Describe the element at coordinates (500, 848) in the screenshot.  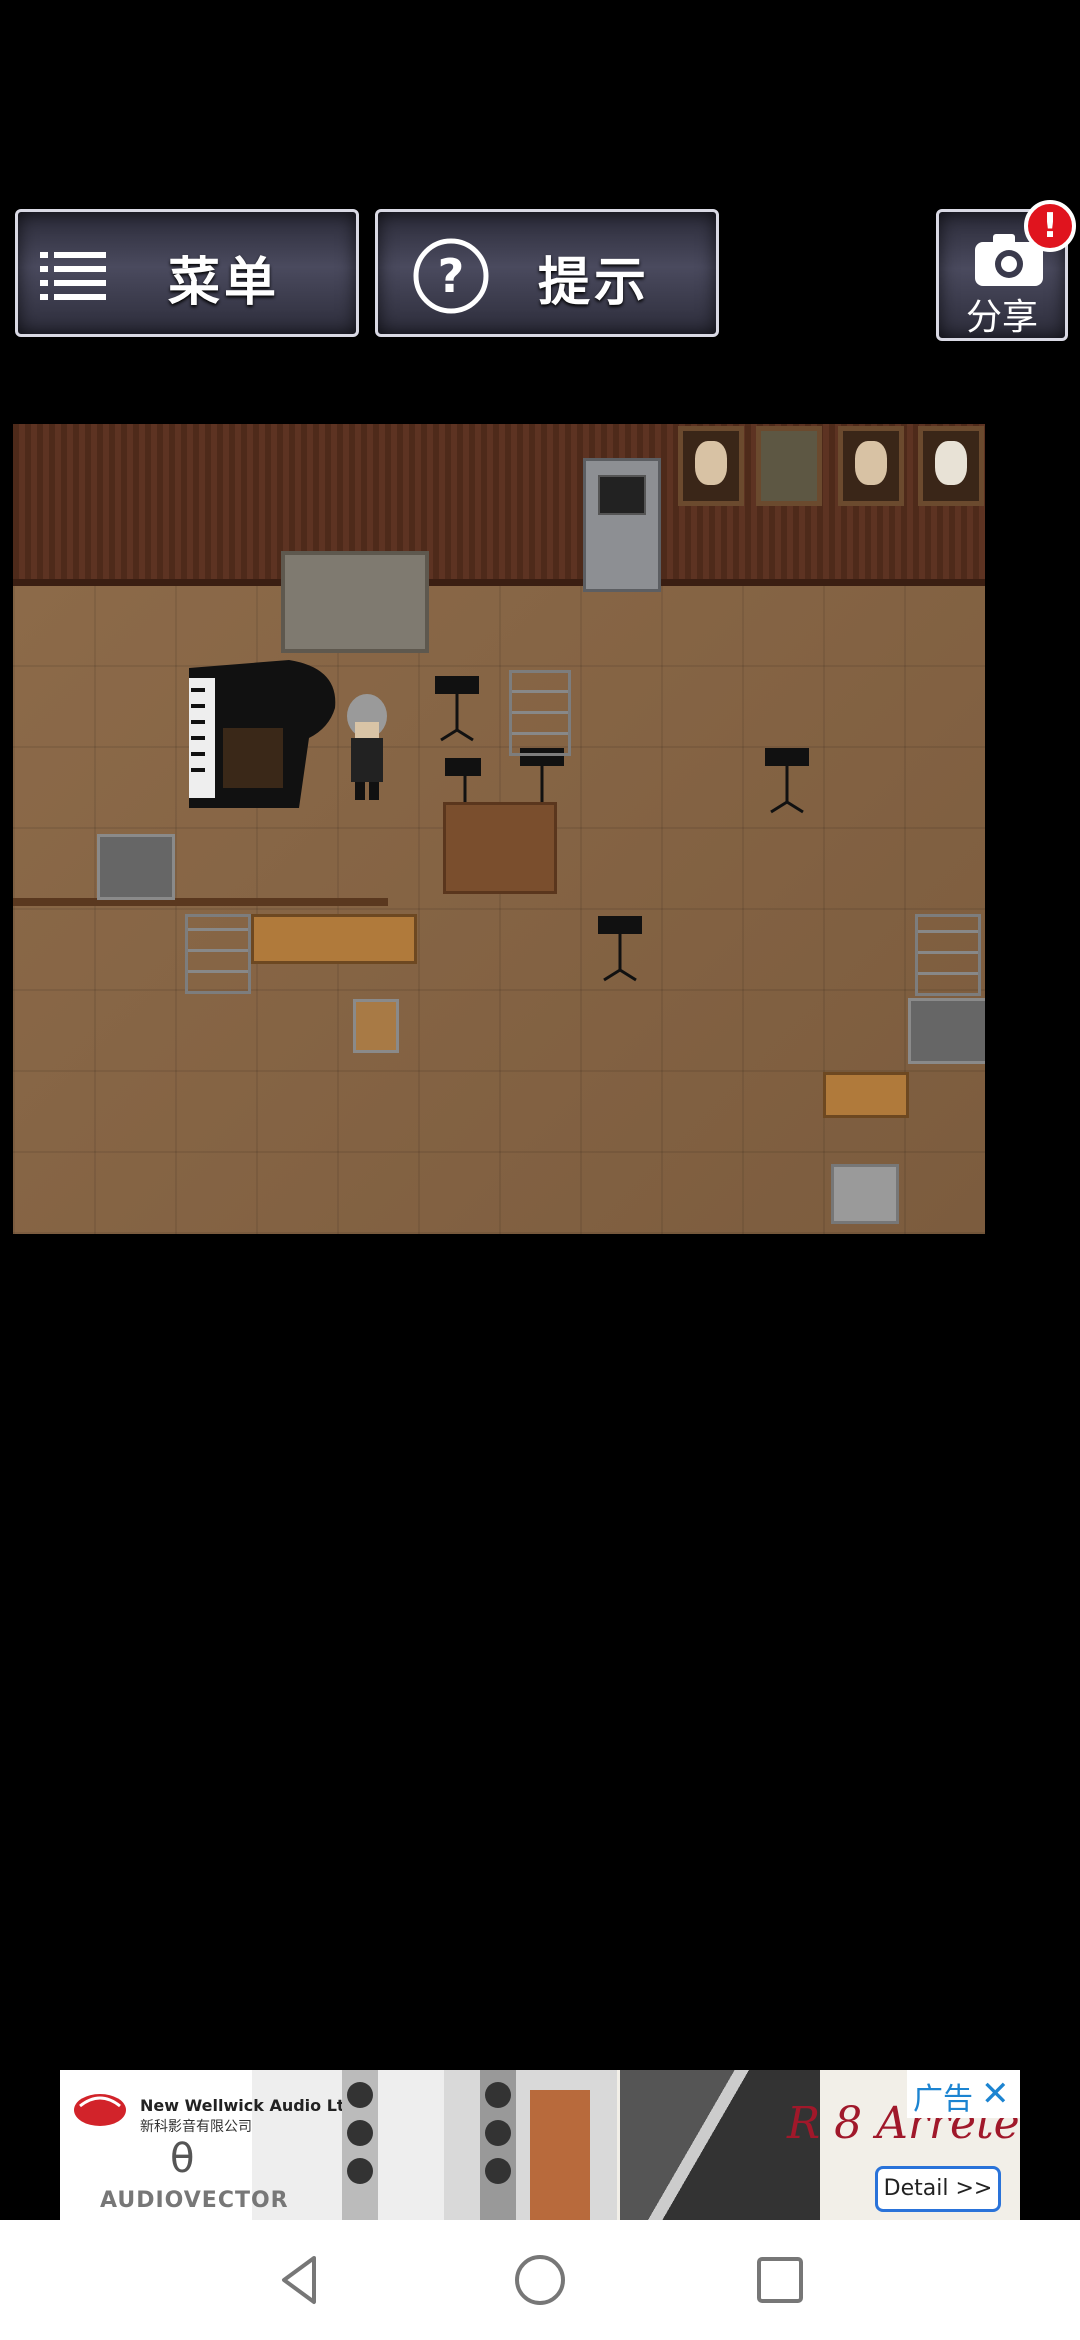
I see `teacher-desk` at that location.